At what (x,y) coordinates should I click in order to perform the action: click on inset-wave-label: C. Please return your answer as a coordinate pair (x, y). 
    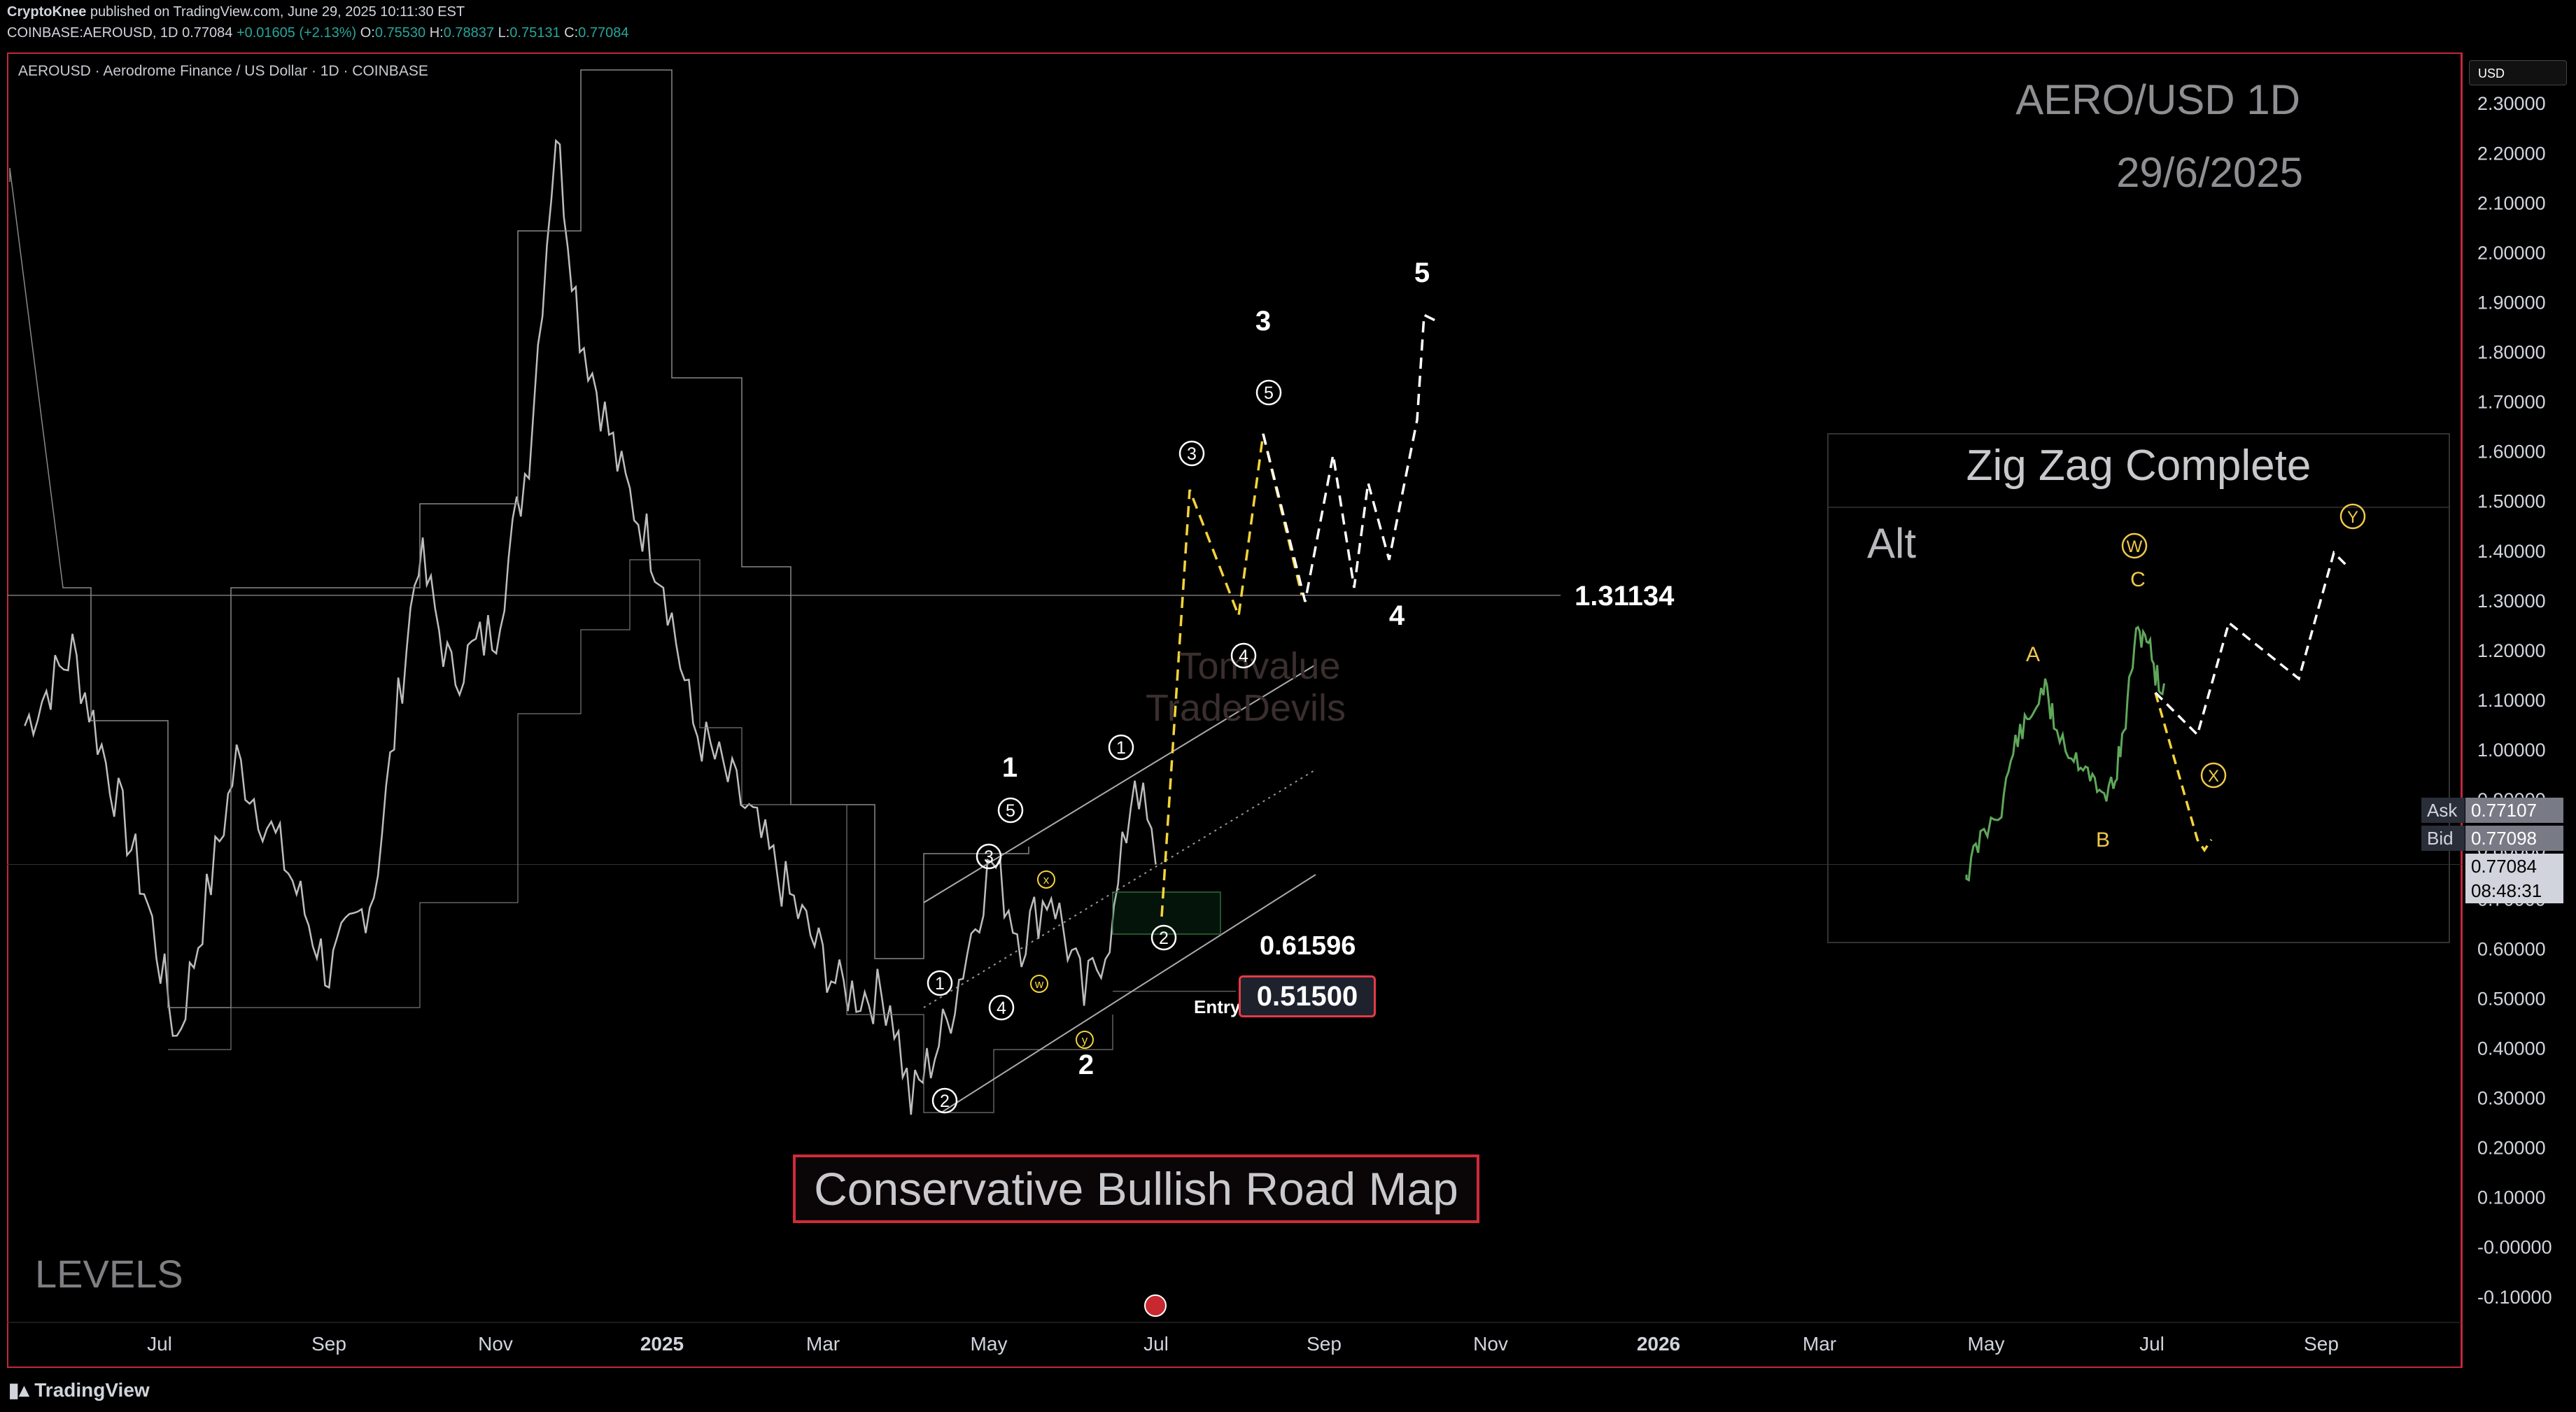
    Looking at the image, I should click on (2138, 579).